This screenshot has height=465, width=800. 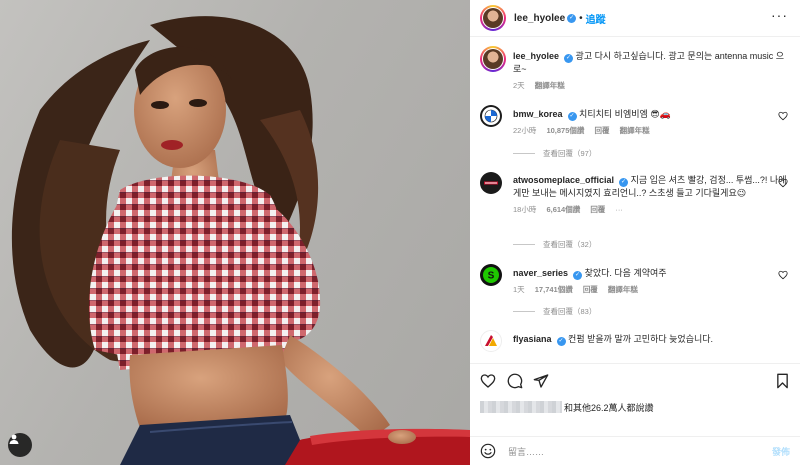 I want to click on comment-username: flyasiana, so click(x=532, y=339).